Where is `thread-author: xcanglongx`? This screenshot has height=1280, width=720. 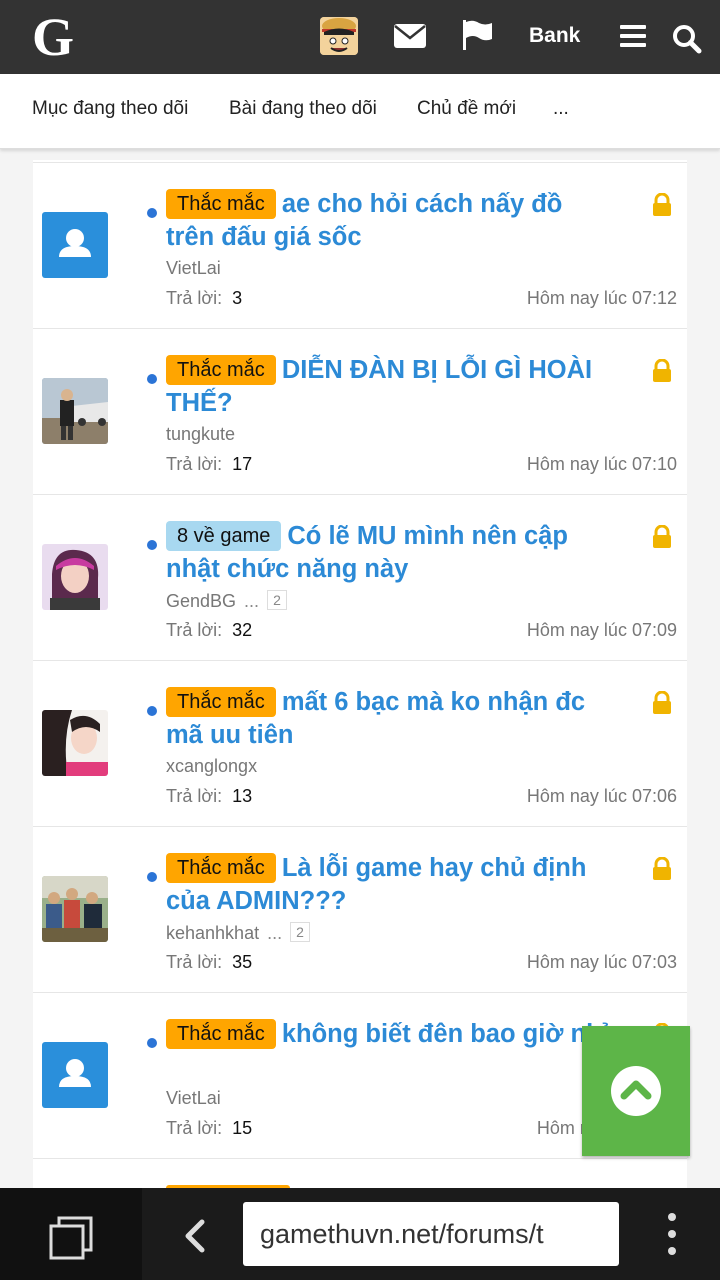 thread-author: xcanglongx is located at coordinates (211, 766).